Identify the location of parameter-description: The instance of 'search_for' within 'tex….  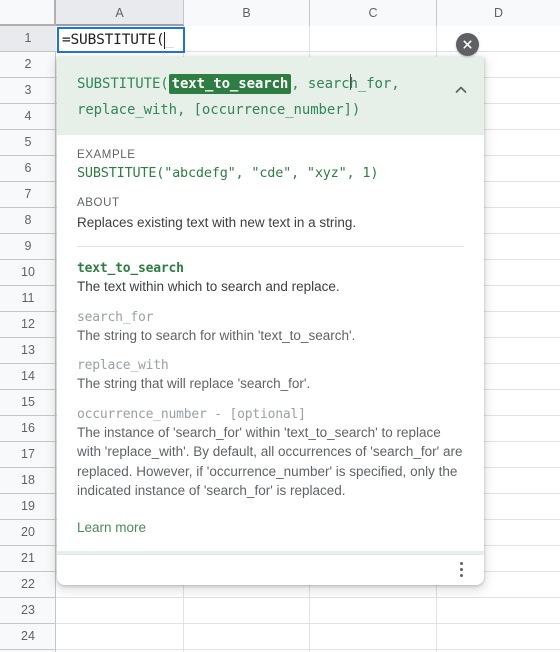
(270, 461).